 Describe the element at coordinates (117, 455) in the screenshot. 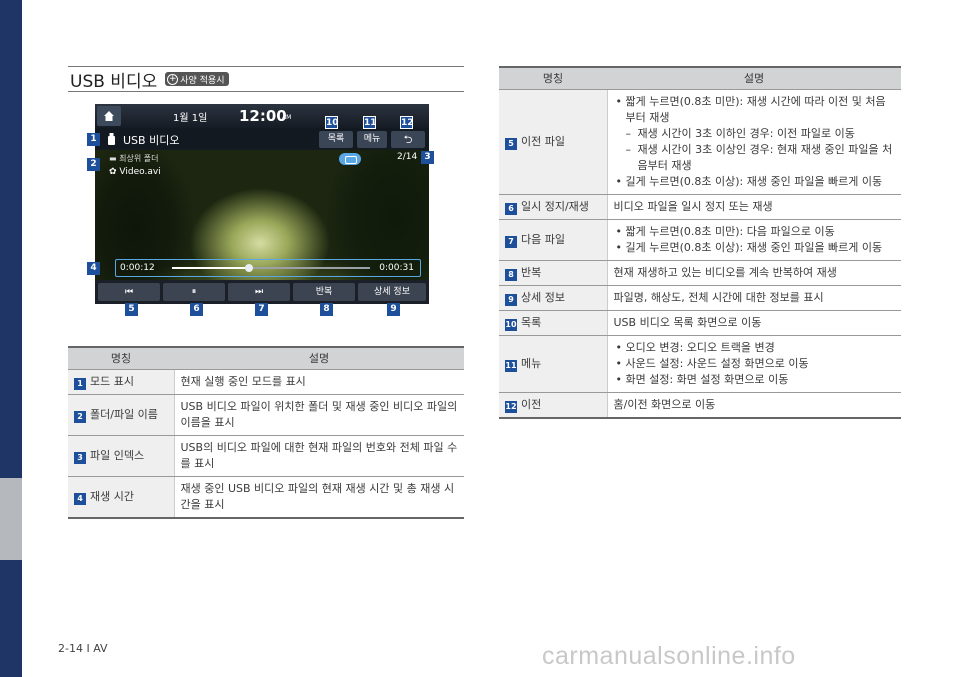

I see `row-name-text: 파일 인덱스` at that location.